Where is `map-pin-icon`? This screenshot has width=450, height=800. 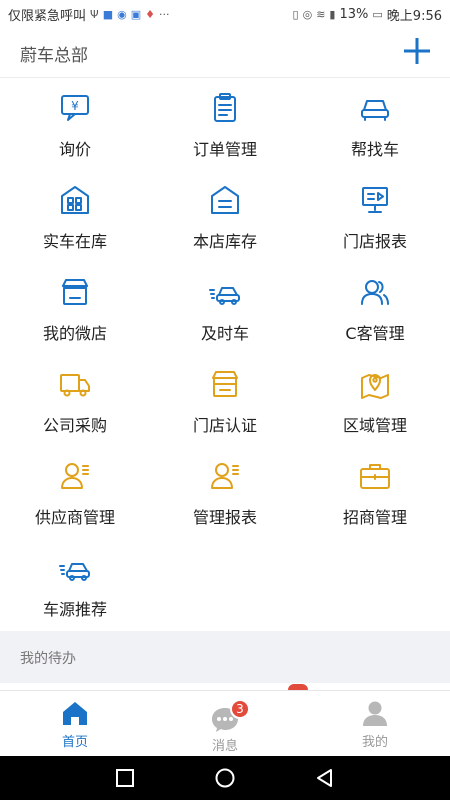
map-pin-icon is located at coordinates (375, 384).